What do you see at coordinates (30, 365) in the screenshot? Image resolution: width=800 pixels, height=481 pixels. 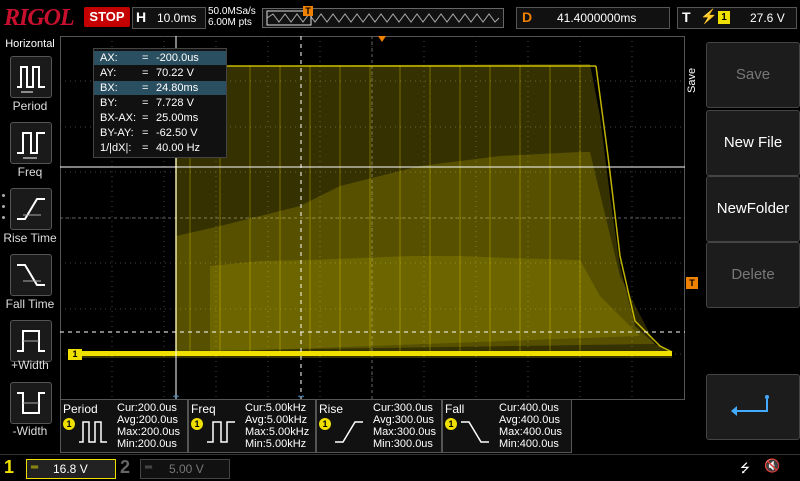 I see `pos-width-label: +Width` at bounding box center [30, 365].